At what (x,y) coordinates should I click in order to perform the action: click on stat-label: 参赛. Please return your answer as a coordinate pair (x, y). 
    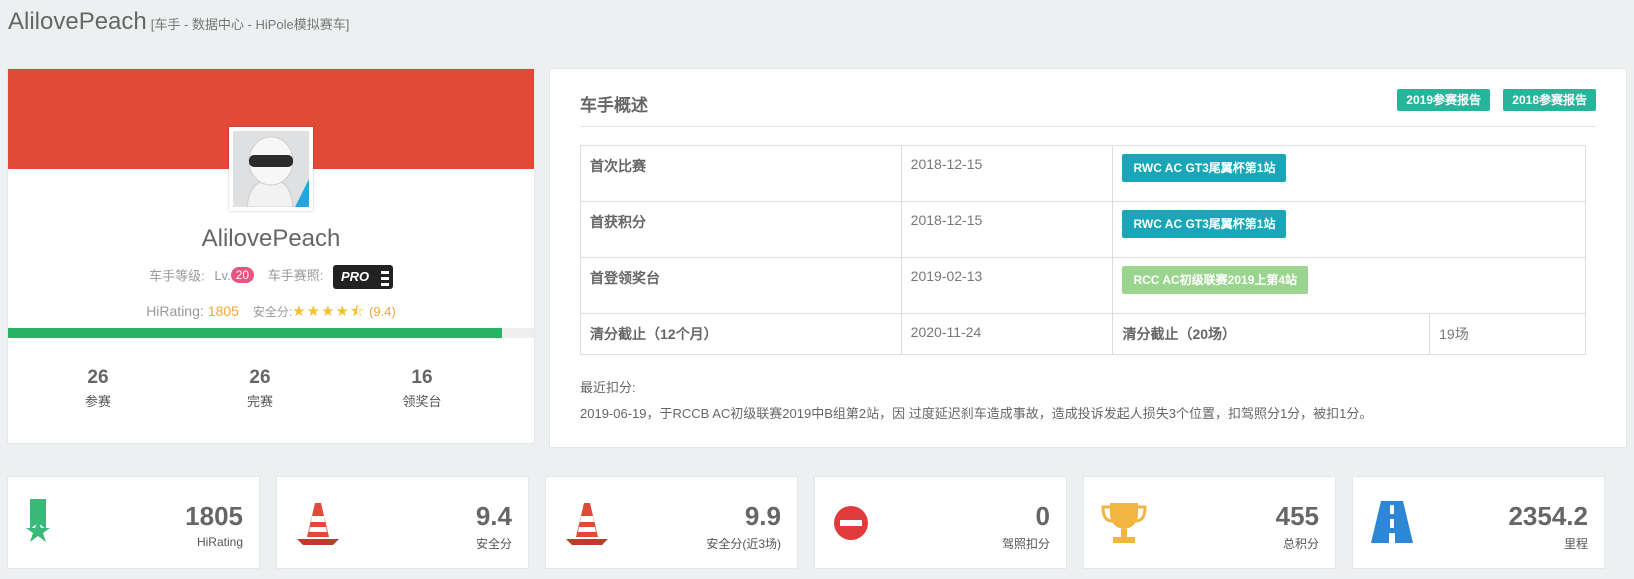
    Looking at the image, I should click on (97, 401).